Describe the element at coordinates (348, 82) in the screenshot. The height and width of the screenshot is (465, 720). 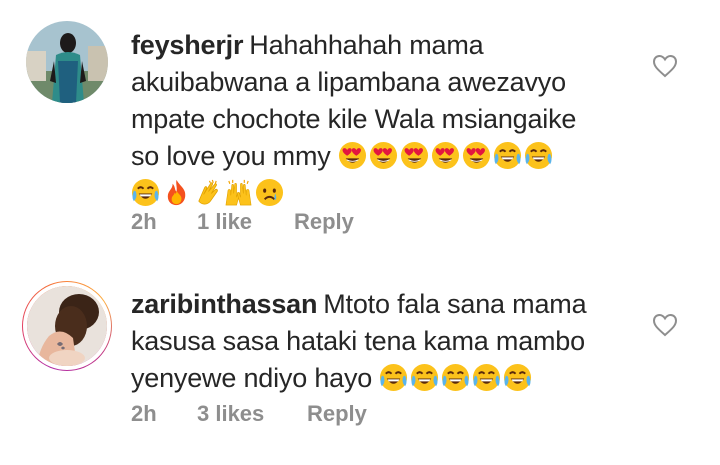
I see `comment-line: akuibabwana a lipambana awezavyo` at that location.